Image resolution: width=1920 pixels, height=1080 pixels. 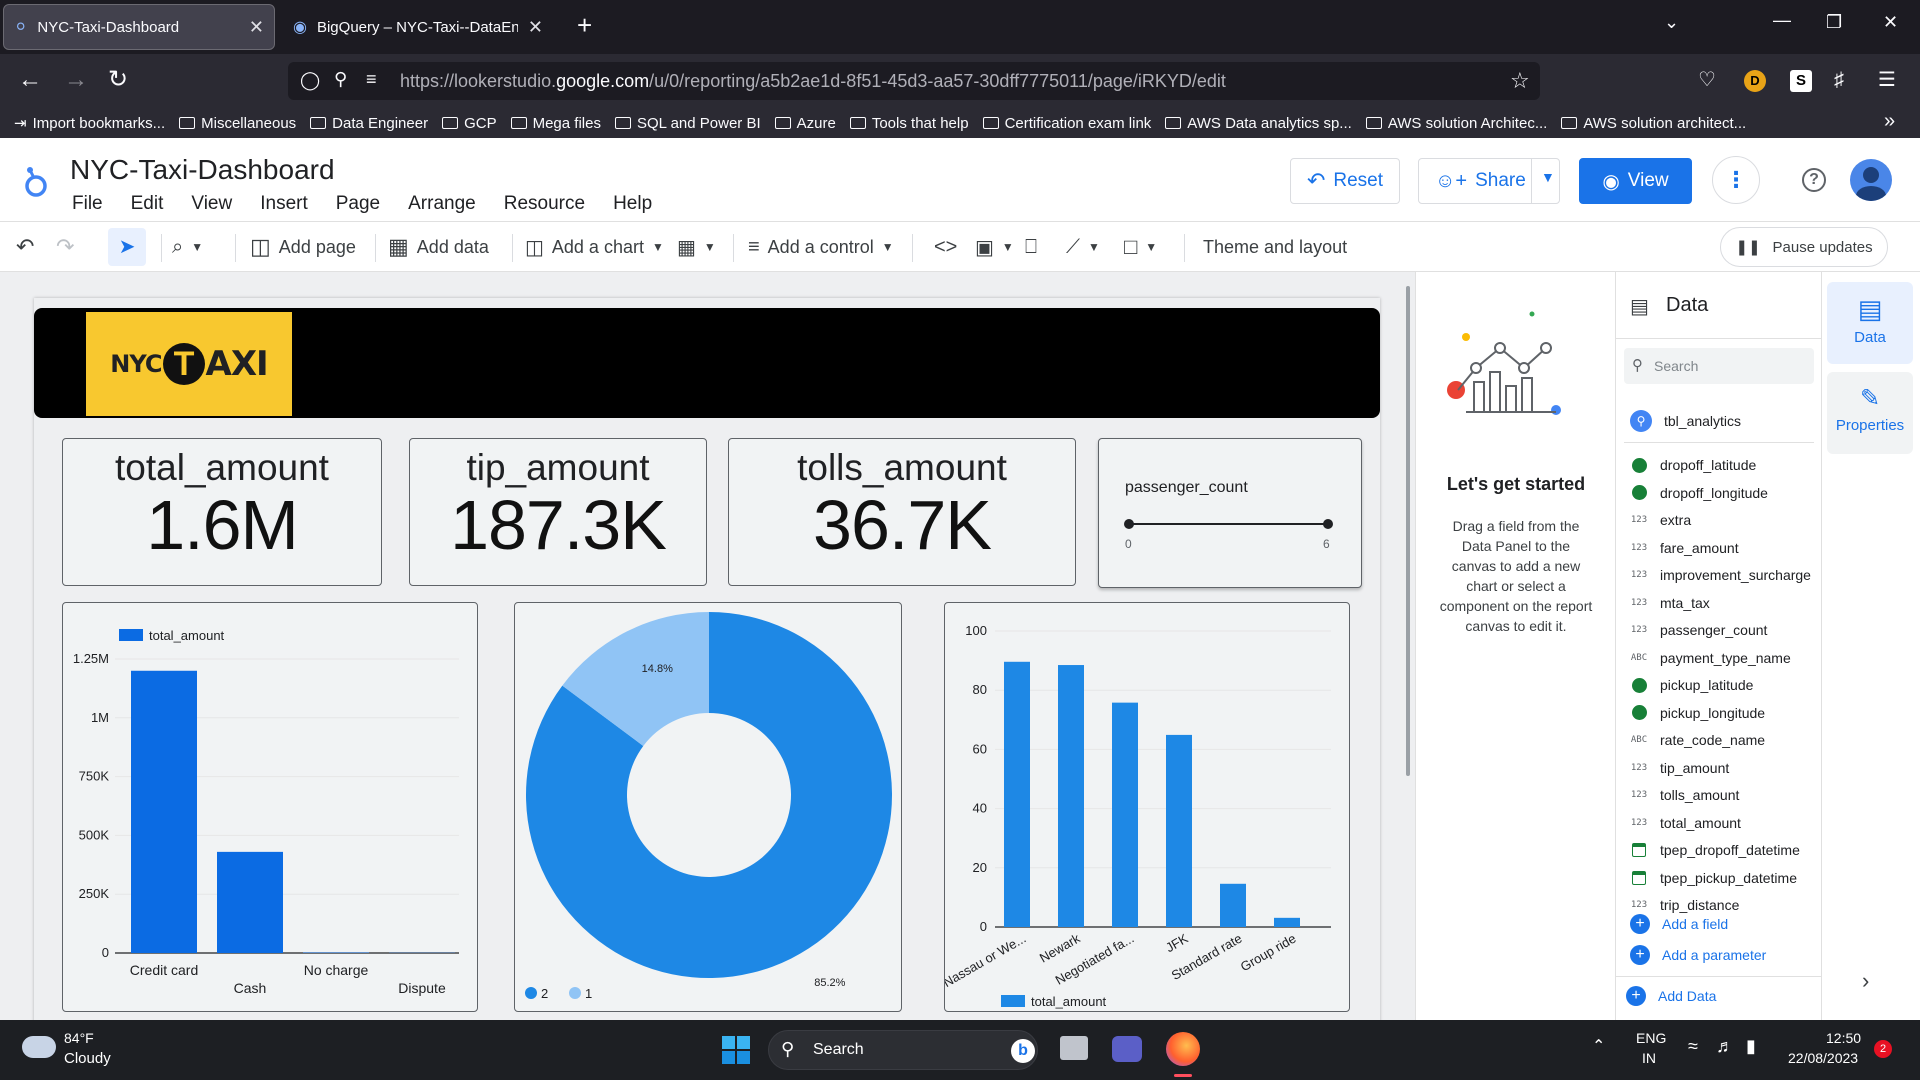 What do you see at coordinates (903, 1050) in the screenshot?
I see `taskbar-search: ⚲ Search b` at bounding box center [903, 1050].